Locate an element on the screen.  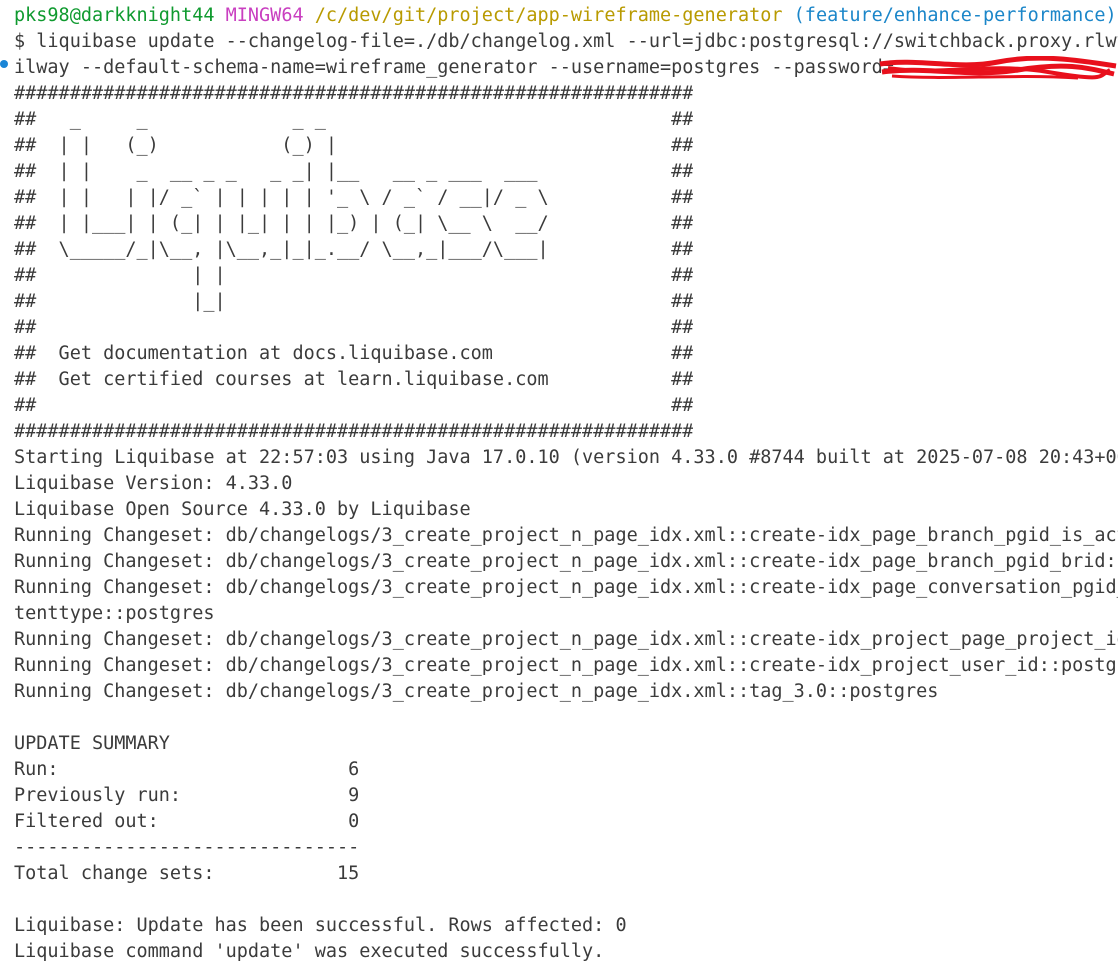
changeset-line: tenttype::postgres is located at coordinates (114, 613).